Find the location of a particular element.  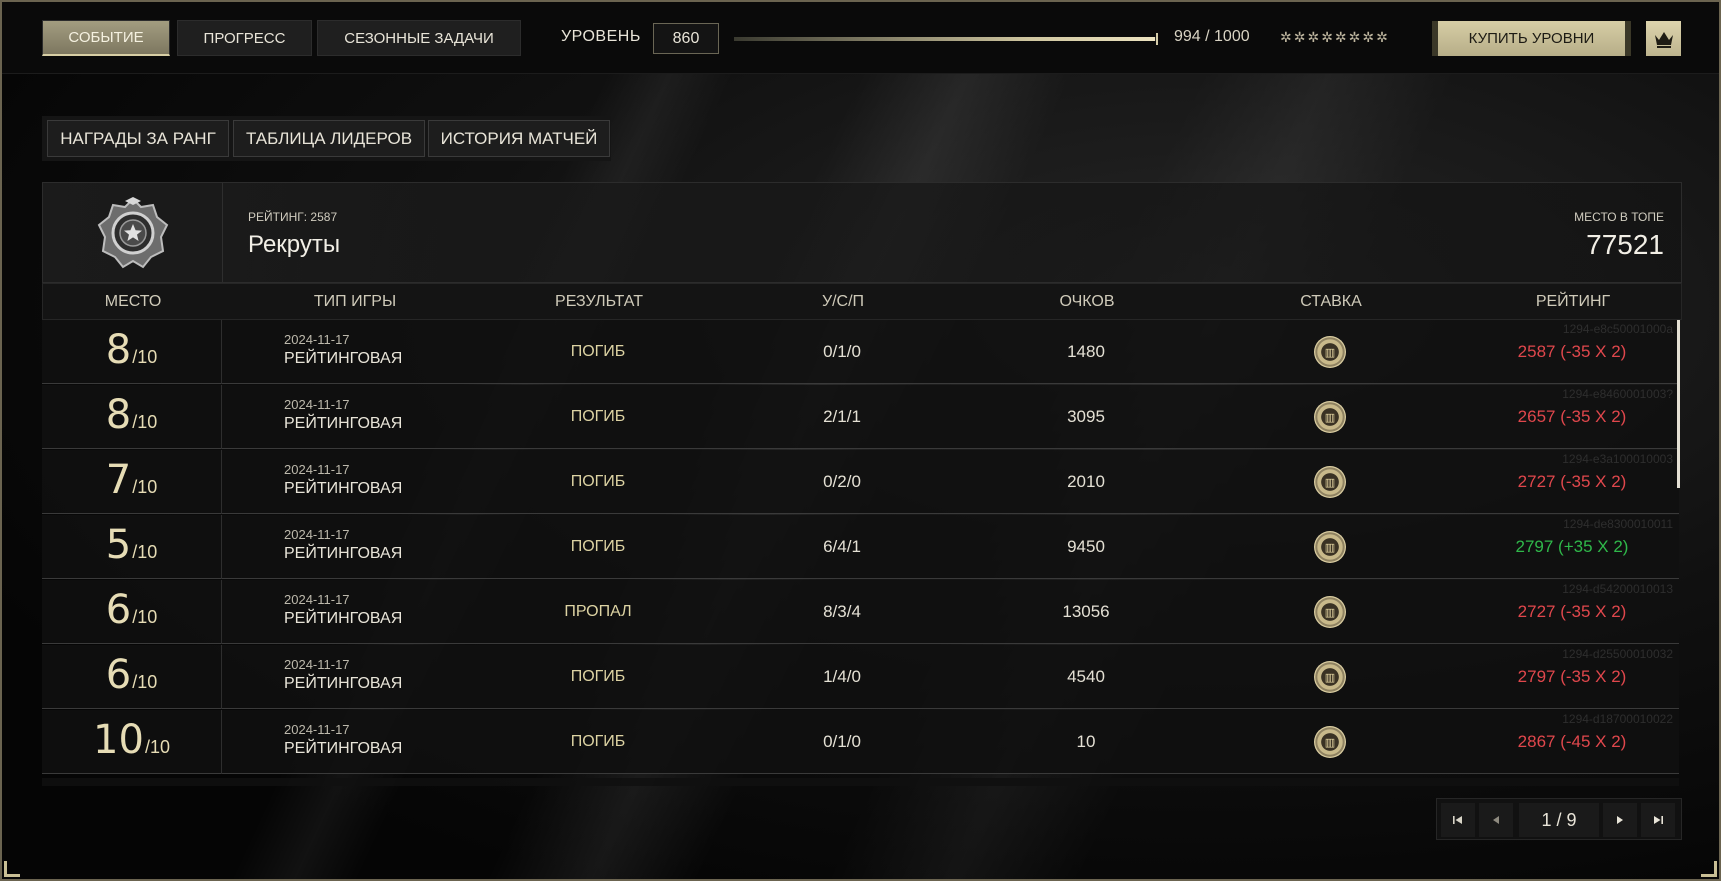

kills-assists: 2/1/1 is located at coordinates (842, 416).